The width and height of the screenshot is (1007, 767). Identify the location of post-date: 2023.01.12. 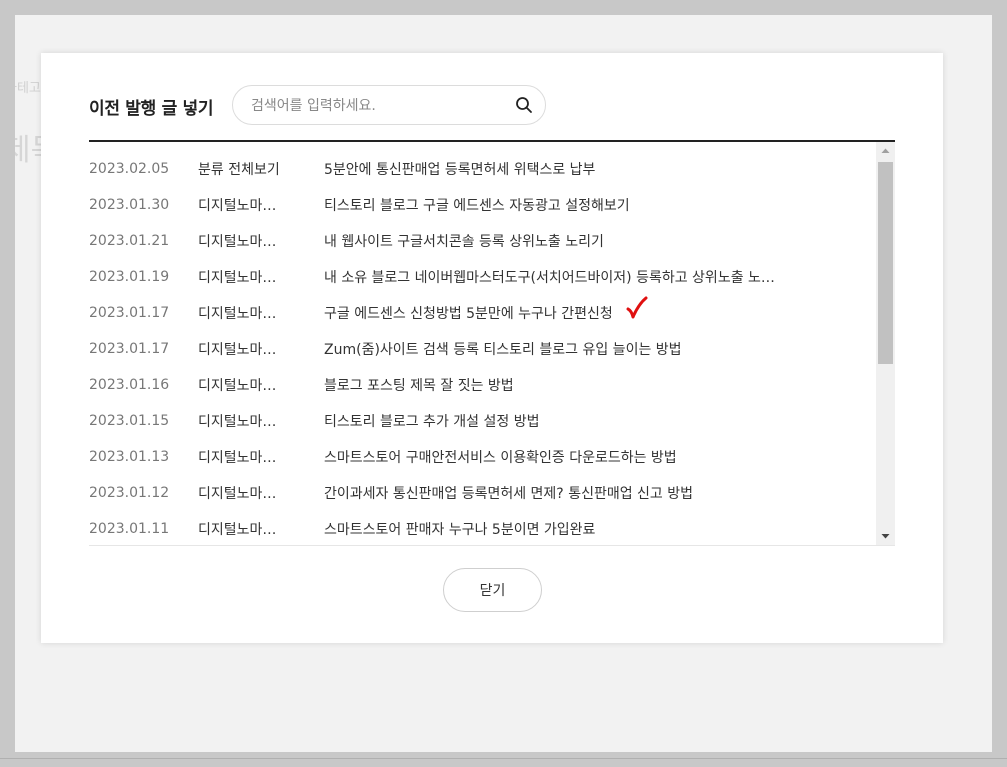
(129, 493).